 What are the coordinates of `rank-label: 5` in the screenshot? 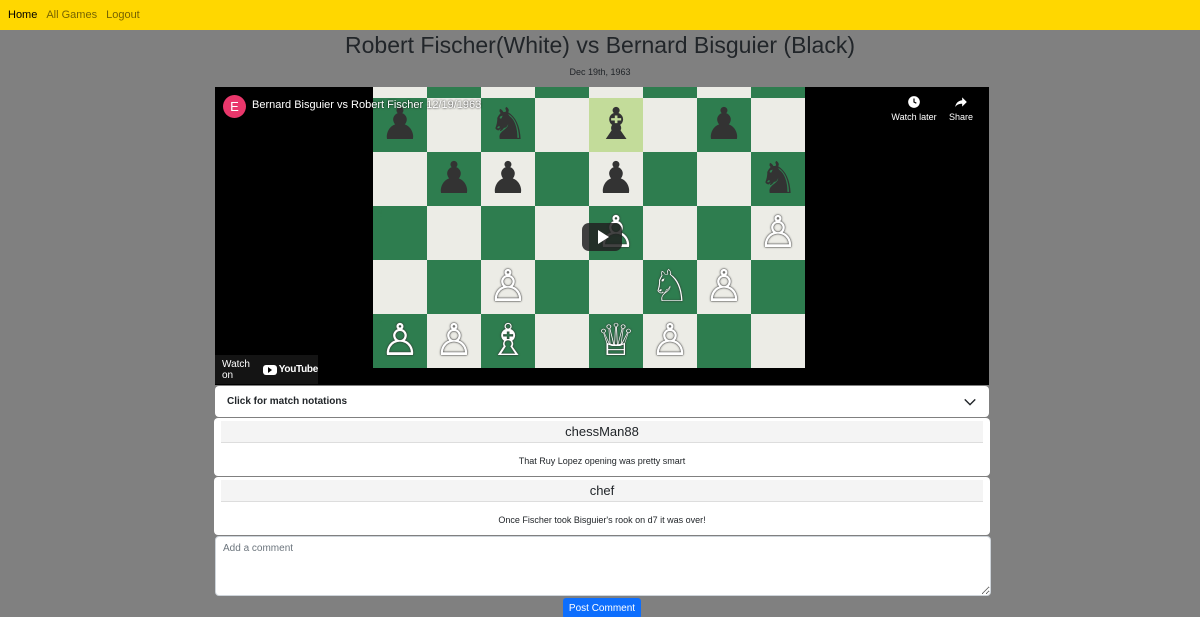 It's located at (380, 160).